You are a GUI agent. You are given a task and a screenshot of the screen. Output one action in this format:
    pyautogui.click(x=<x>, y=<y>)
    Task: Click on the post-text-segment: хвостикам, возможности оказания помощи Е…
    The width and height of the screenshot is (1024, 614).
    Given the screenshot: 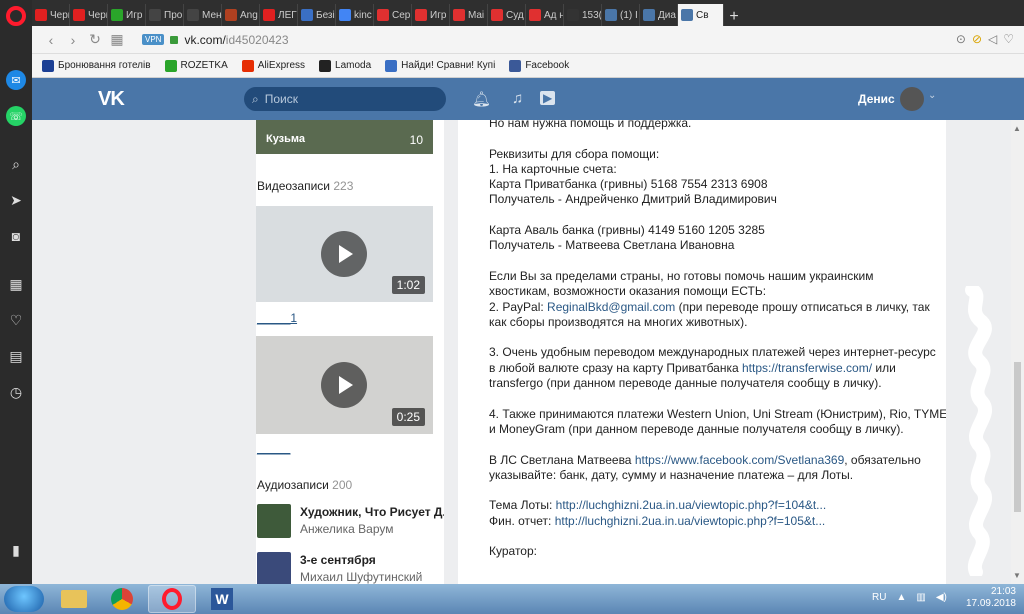 What is the action you would take?
    pyautogui.click(x=628, y=291)
    